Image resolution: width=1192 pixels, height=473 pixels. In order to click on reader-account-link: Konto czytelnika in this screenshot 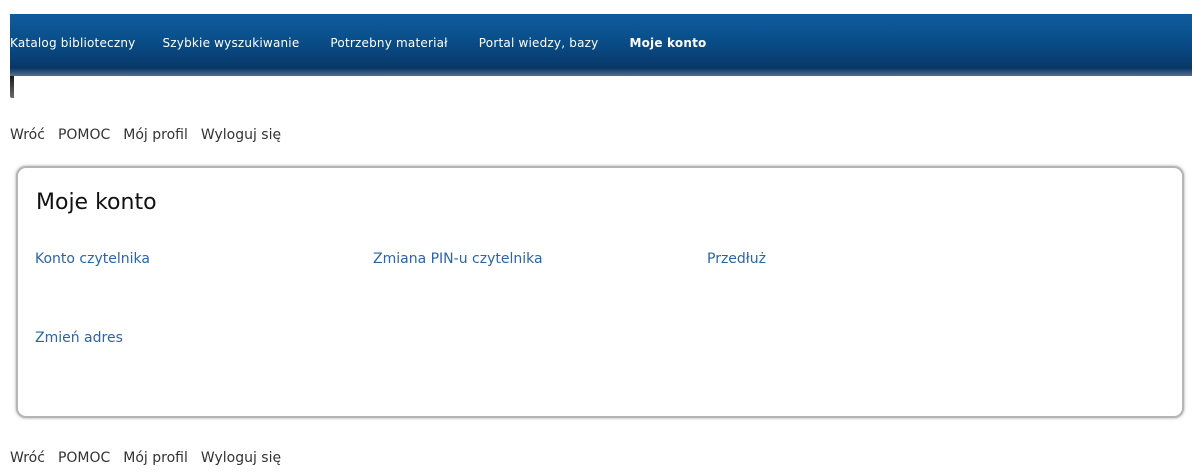, I will do `click(92, 259)`.